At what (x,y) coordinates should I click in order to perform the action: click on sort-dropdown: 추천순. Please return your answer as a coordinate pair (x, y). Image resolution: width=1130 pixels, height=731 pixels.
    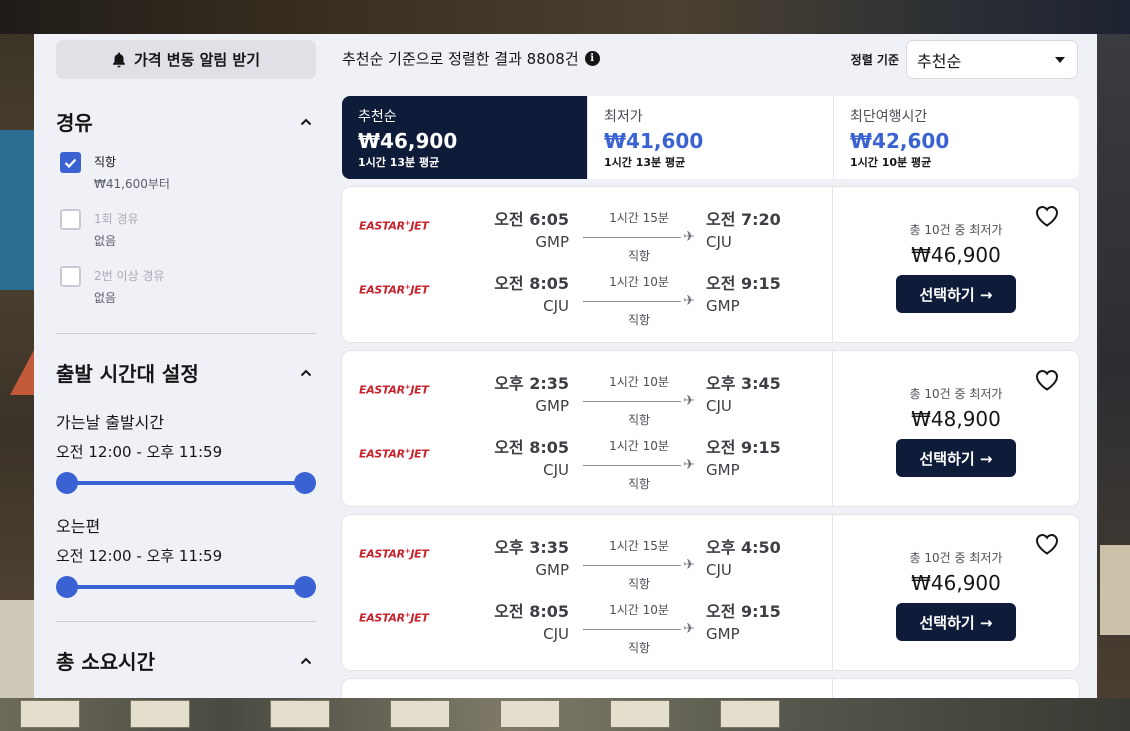
    Looking at the image, I should click on (992, 59).